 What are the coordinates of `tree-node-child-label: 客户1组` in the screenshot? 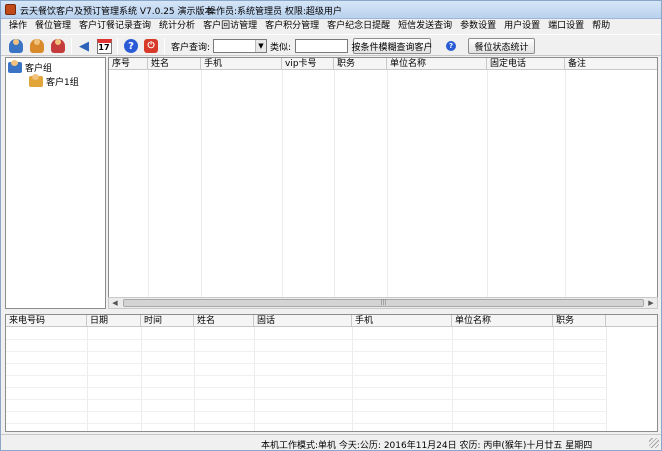 It's located at (62, 83).